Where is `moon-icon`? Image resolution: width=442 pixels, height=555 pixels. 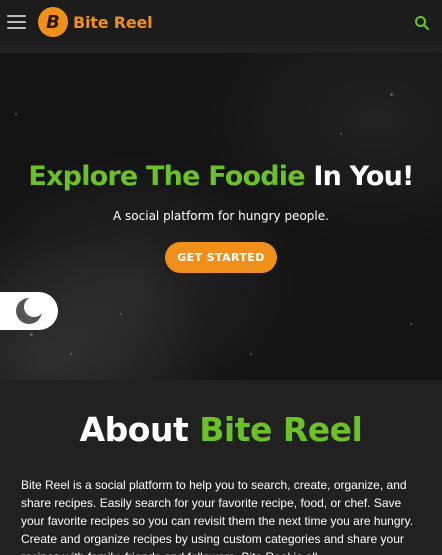 moon-icon is located at coordinates (30, 310).